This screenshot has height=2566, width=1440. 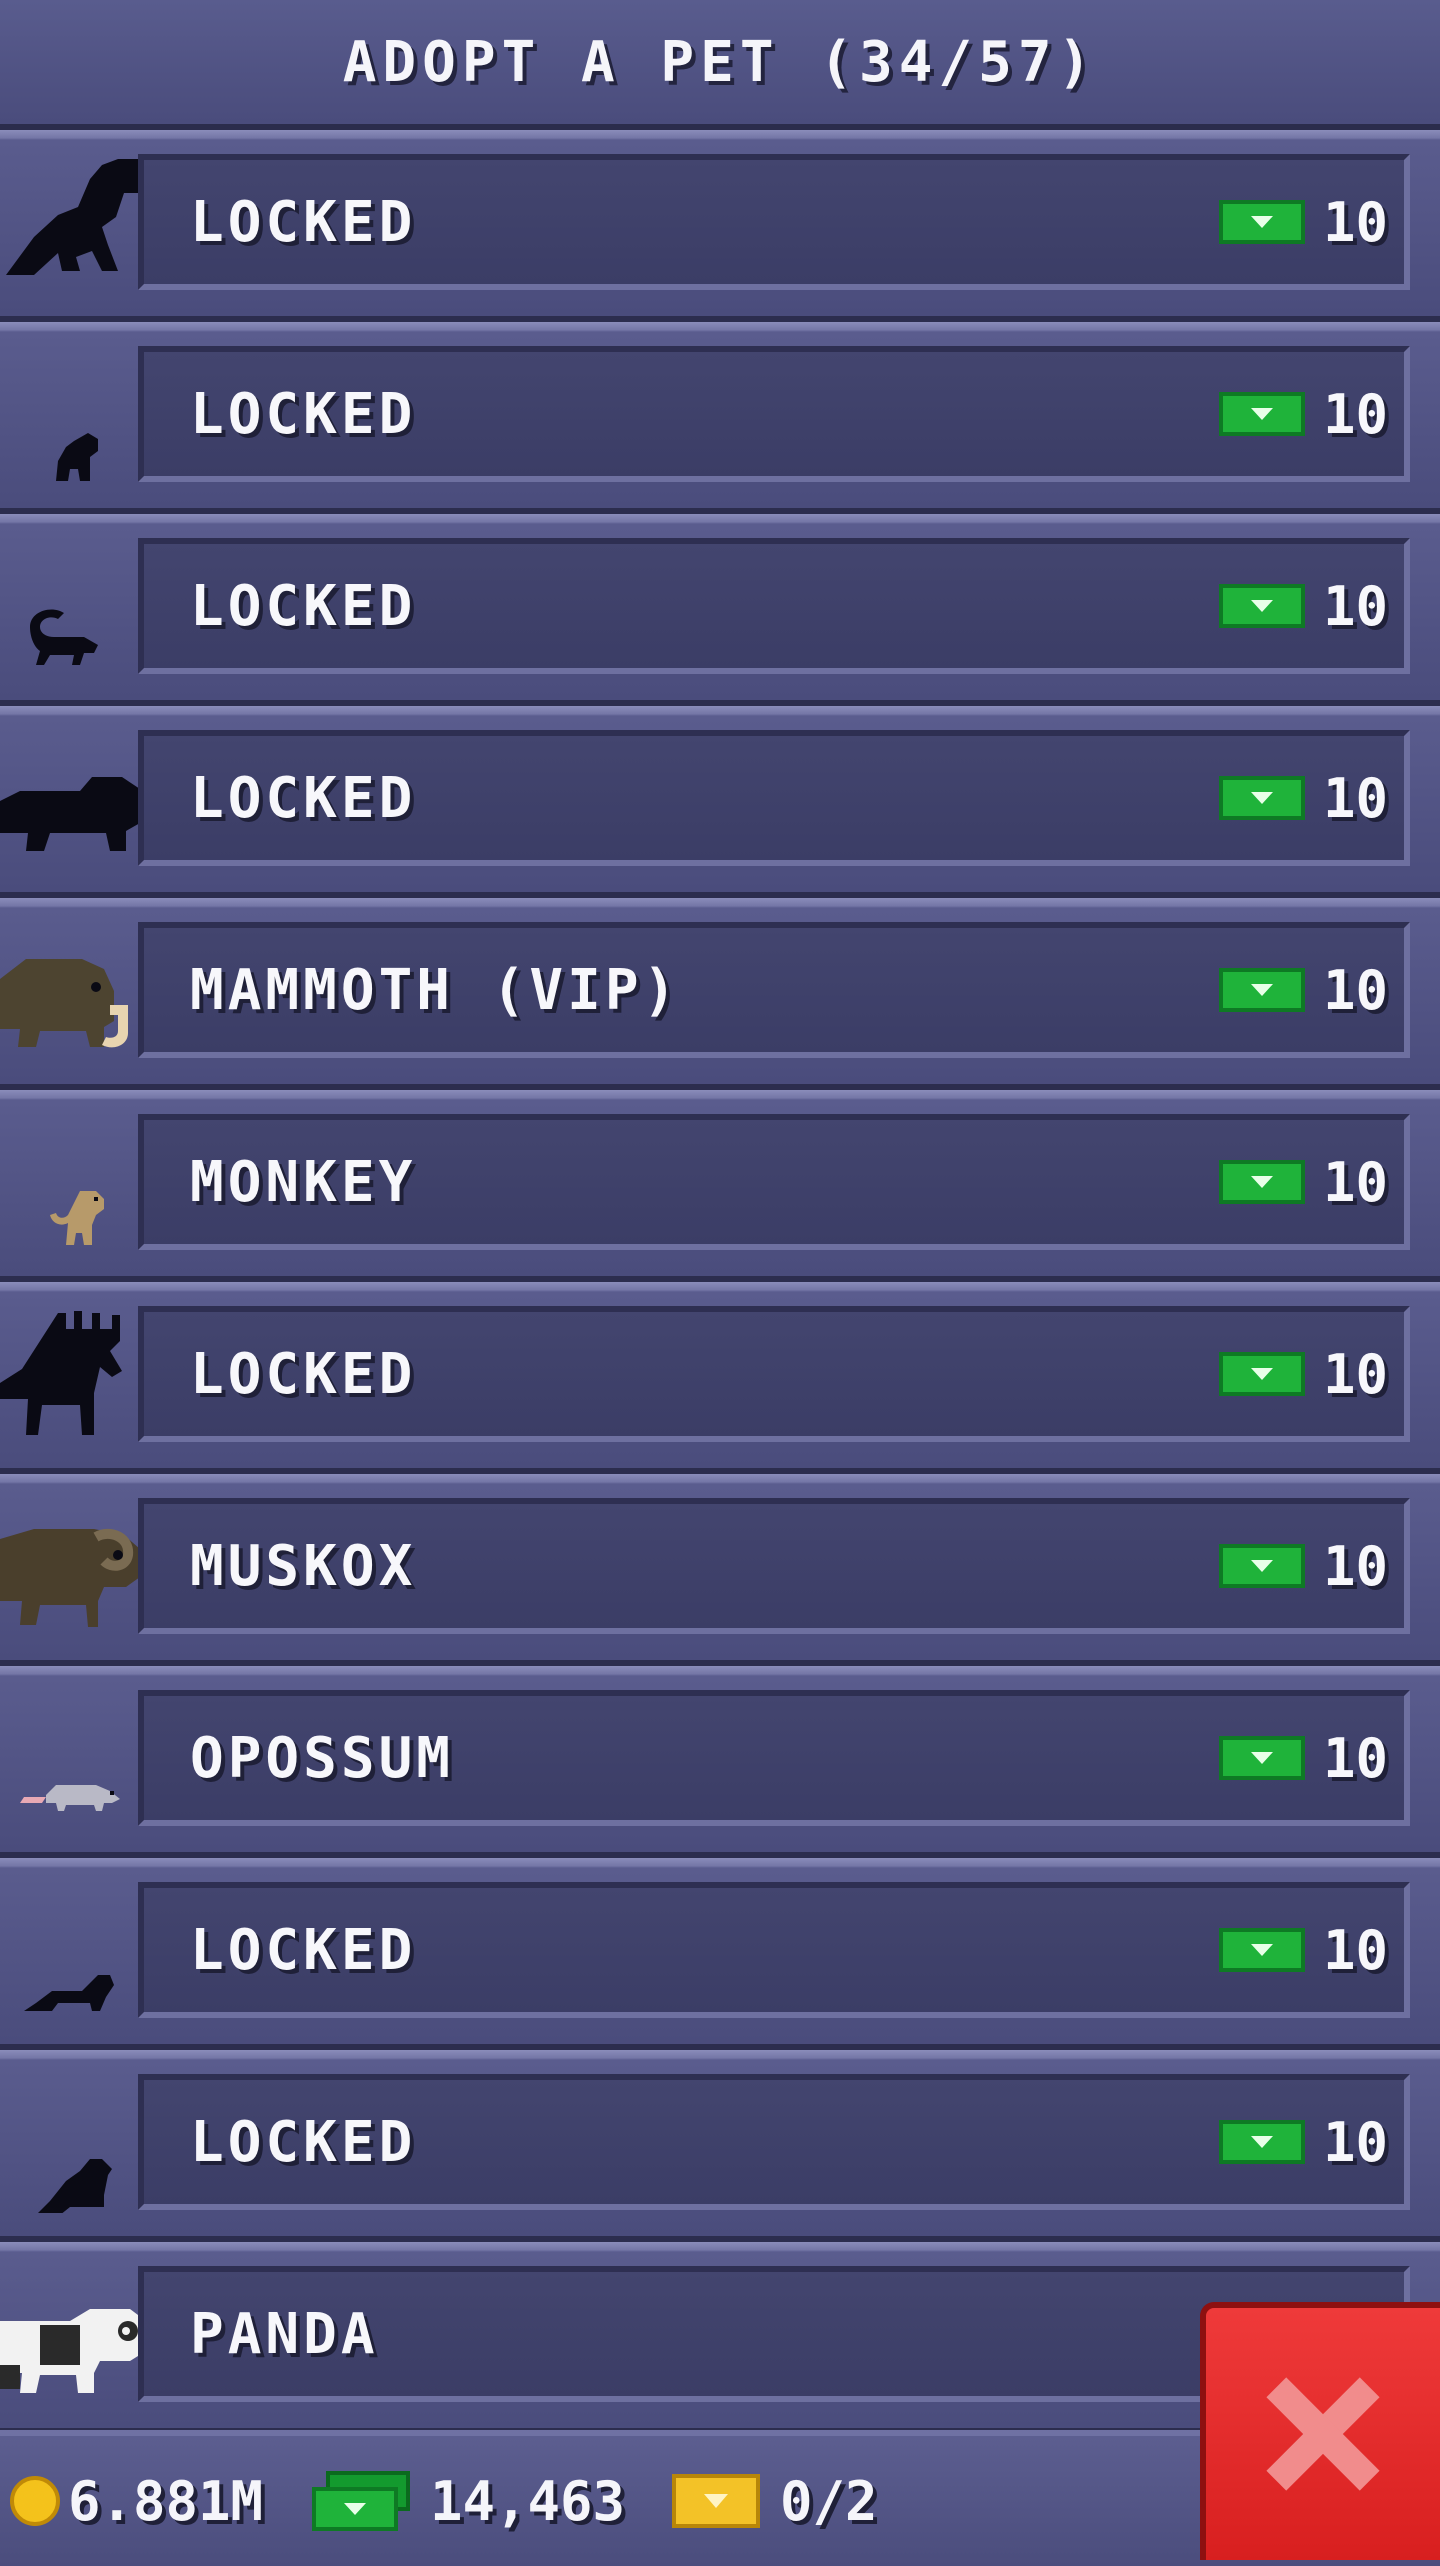 I want to click on header-bar: ADOPT A PET (34/57), so click(x=720, y=65).